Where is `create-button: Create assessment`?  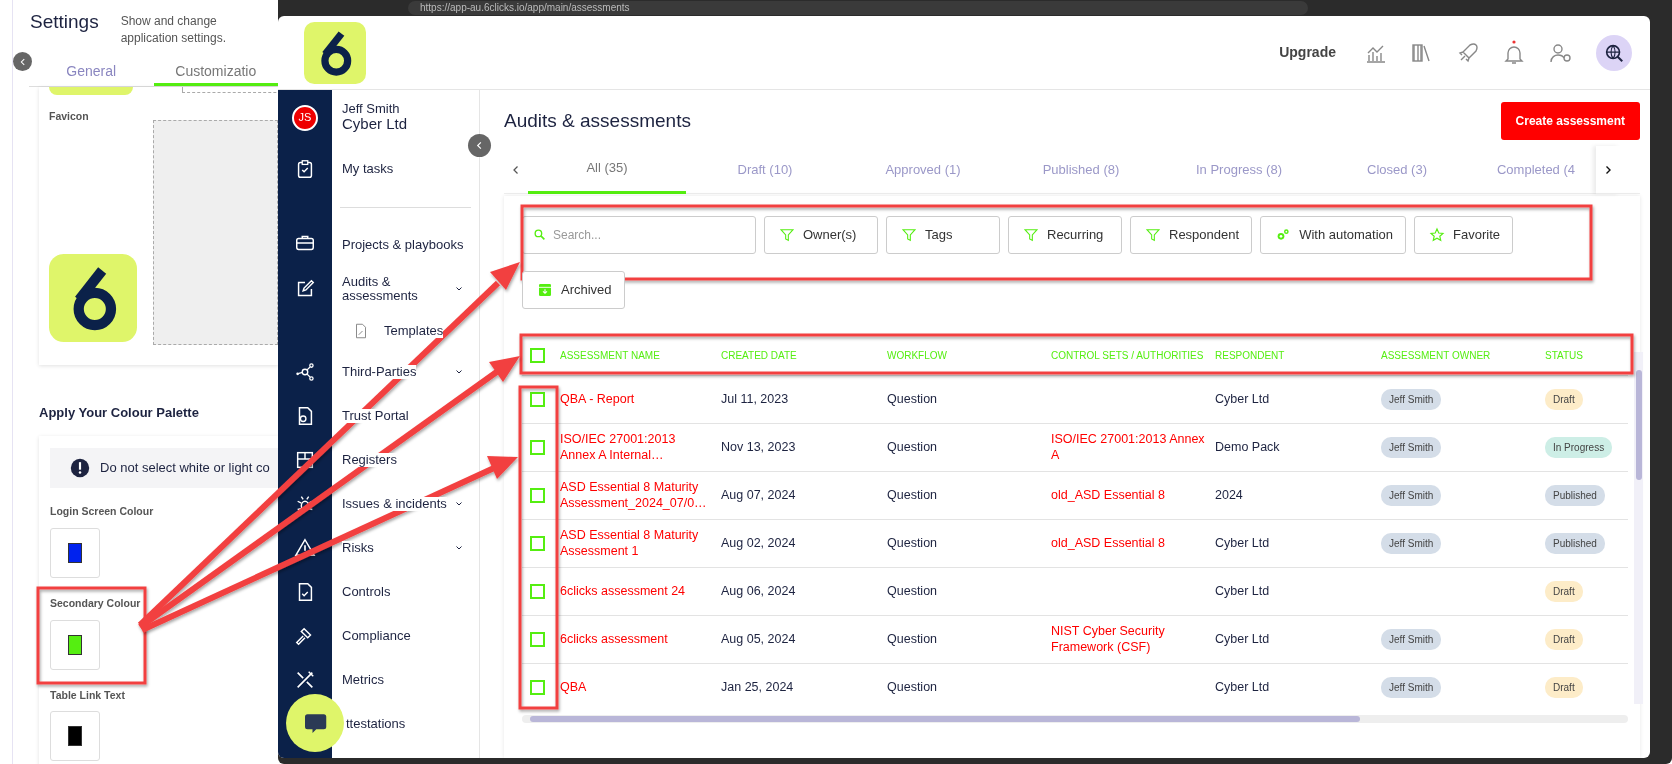
create-button: Create assessment is located at coordinates (1570, 121).